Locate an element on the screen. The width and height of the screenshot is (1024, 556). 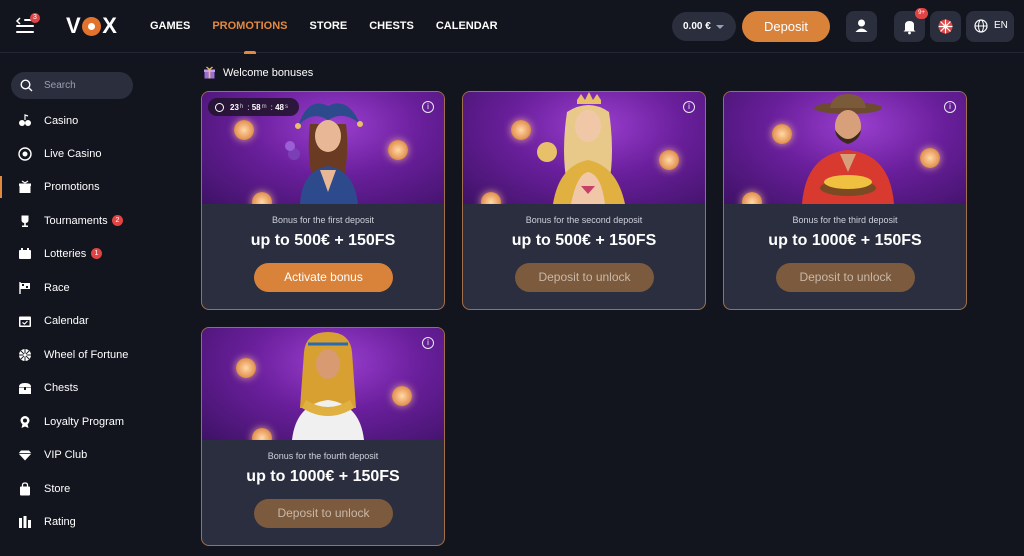
sidebar-item-label: Chests is located at coordinates (61, 388).